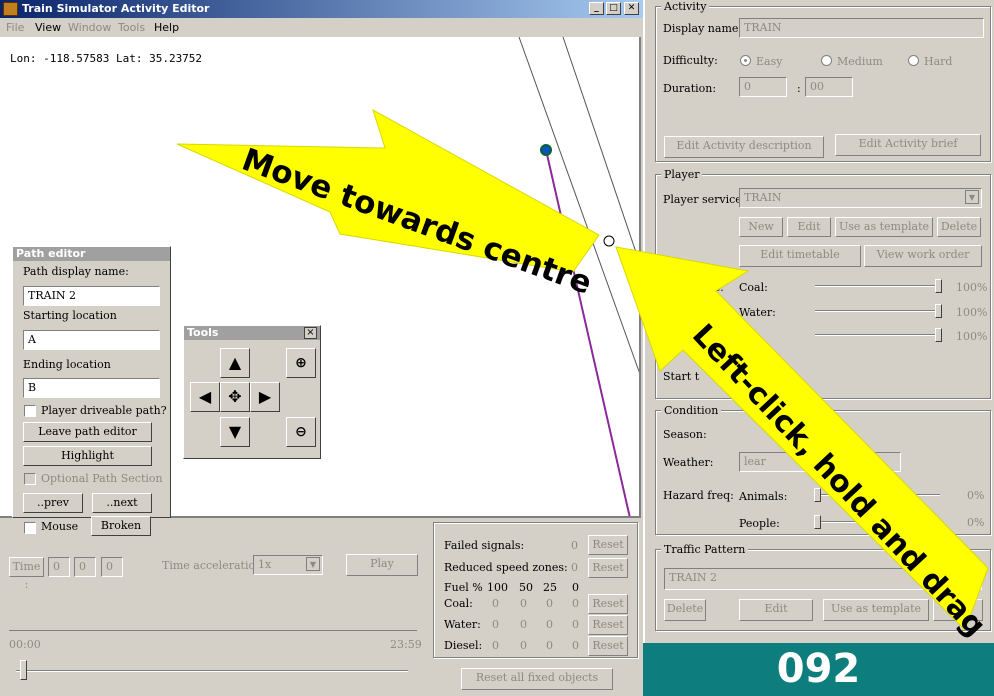 The height and width of the screenshot is (696, 994). What do you see at coordinates (608, 545) in the screenshot?
I see `failed-signals-reset-button: Reset` at bounding box center [608, 545].